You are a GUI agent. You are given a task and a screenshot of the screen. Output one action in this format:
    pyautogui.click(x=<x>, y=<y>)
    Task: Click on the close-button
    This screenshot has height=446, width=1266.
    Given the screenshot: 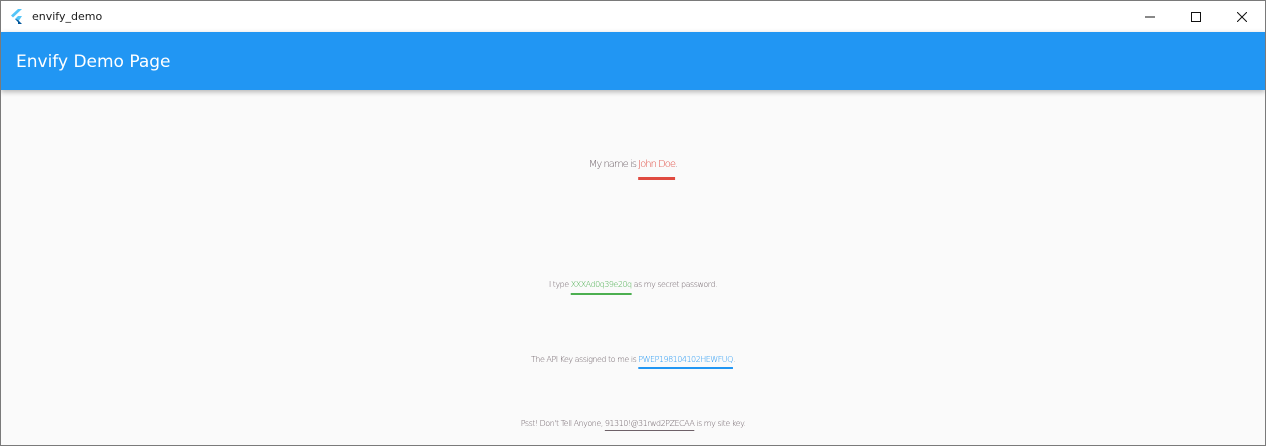 What is the action you would take?
    pyautogui.click(x=1242, y=16)
    